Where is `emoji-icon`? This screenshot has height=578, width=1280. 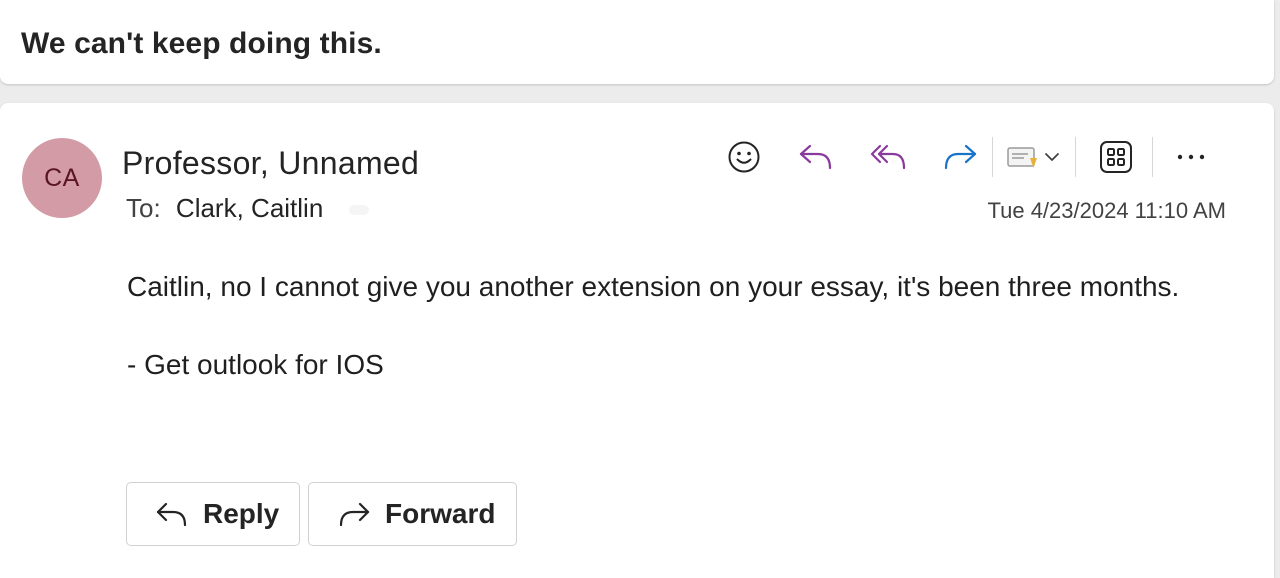 emoji-icon is located at coordinates (744, 157).